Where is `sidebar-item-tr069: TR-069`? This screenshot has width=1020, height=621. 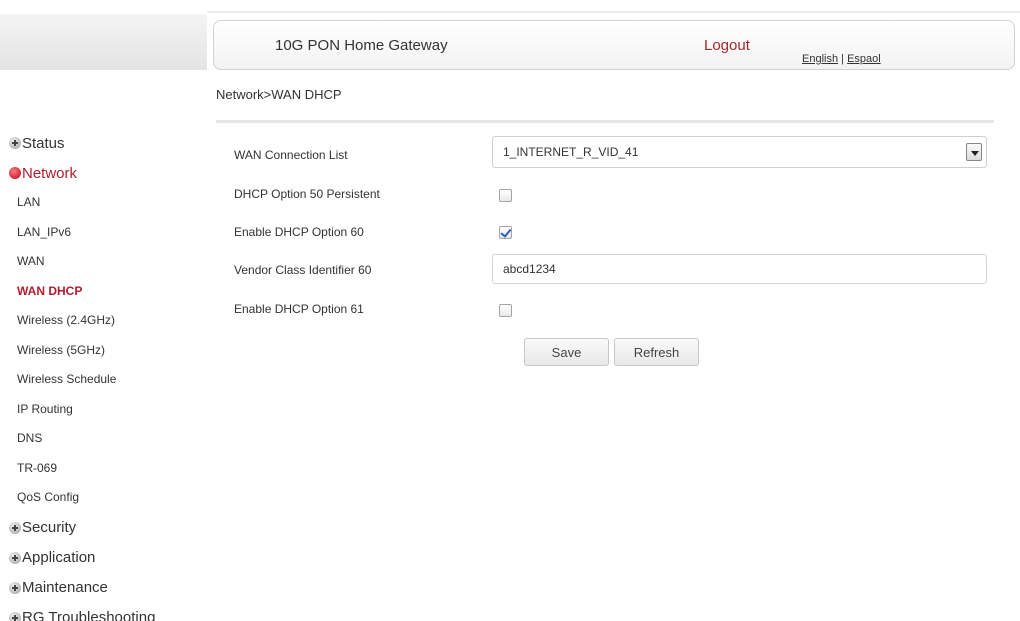 sidebar-item-tr069: TR-069 is located at coordinates (103, 469).